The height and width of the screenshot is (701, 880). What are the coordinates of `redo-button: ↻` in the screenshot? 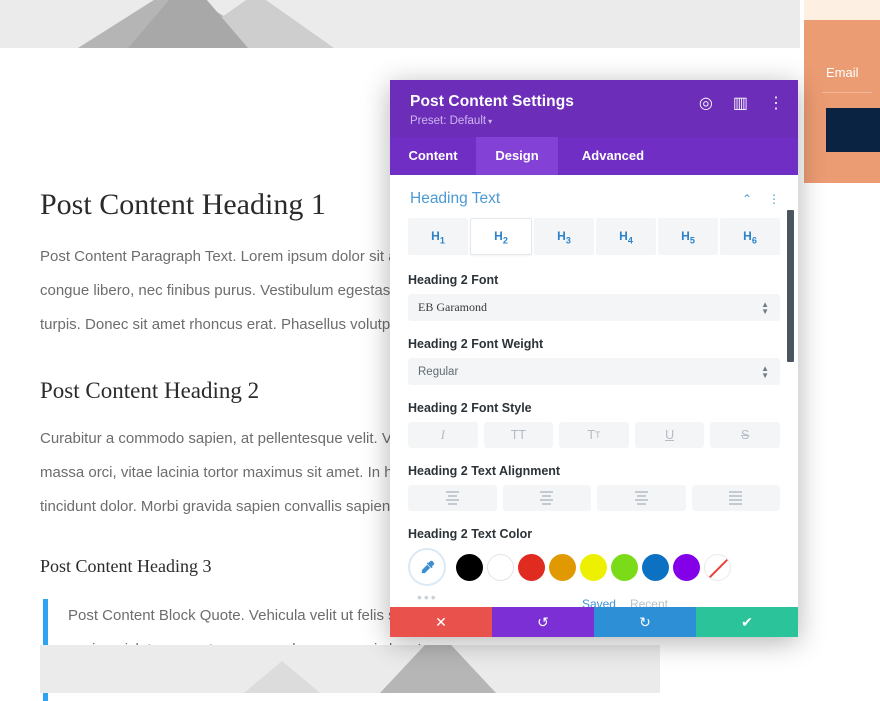 It's located at (645, 622).